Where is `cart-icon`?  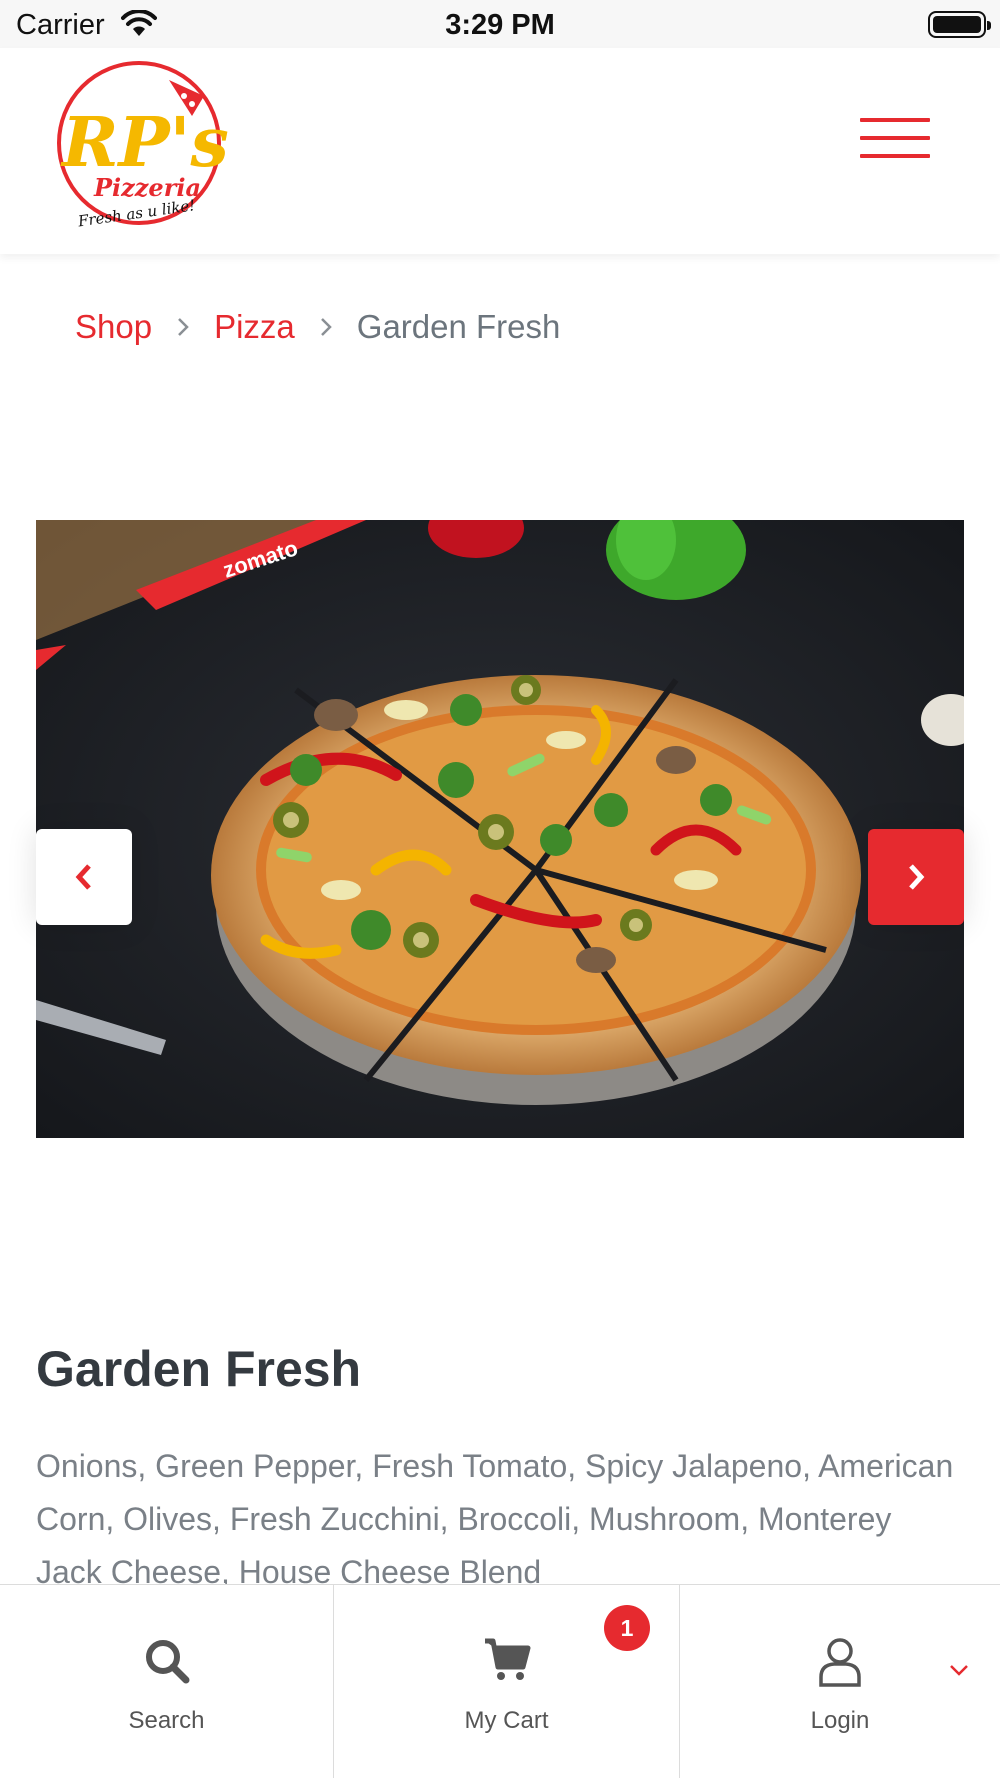 cart-icon is located at coordinates (507, 1662).